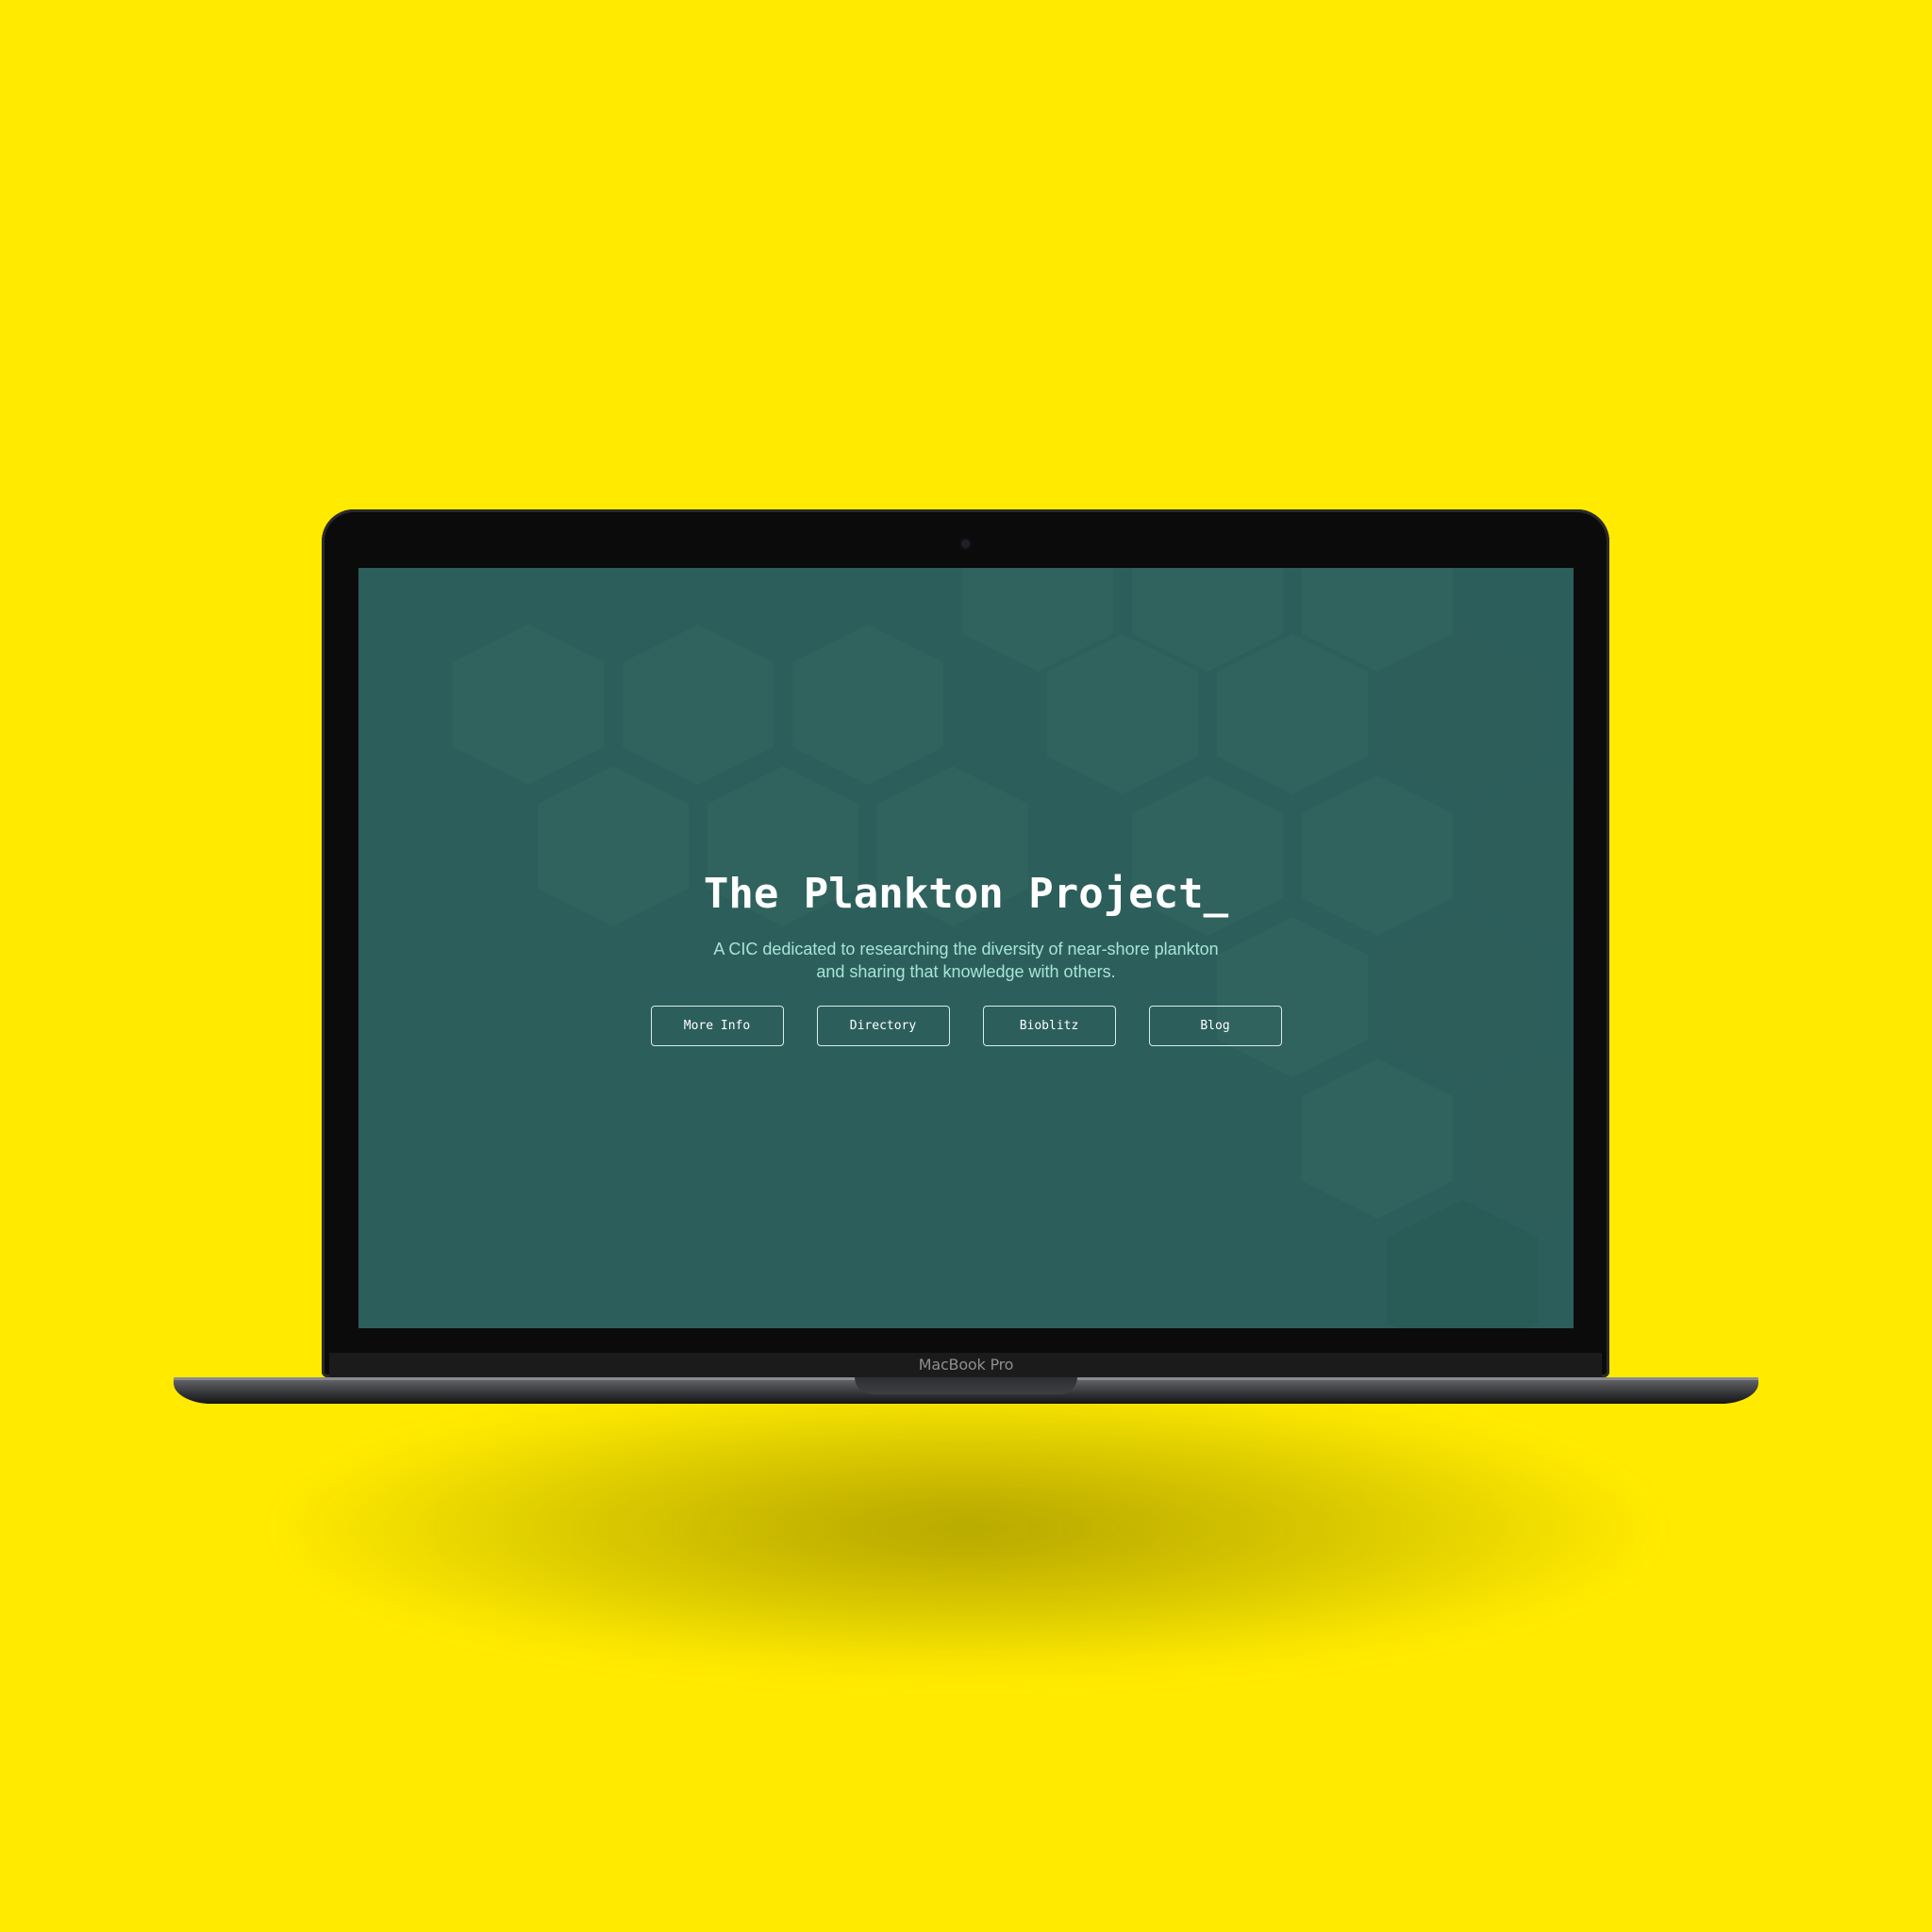  Describe the element at coordinates (883, 1026) in the screenshot. I see `directory-button: Directory` at that location.